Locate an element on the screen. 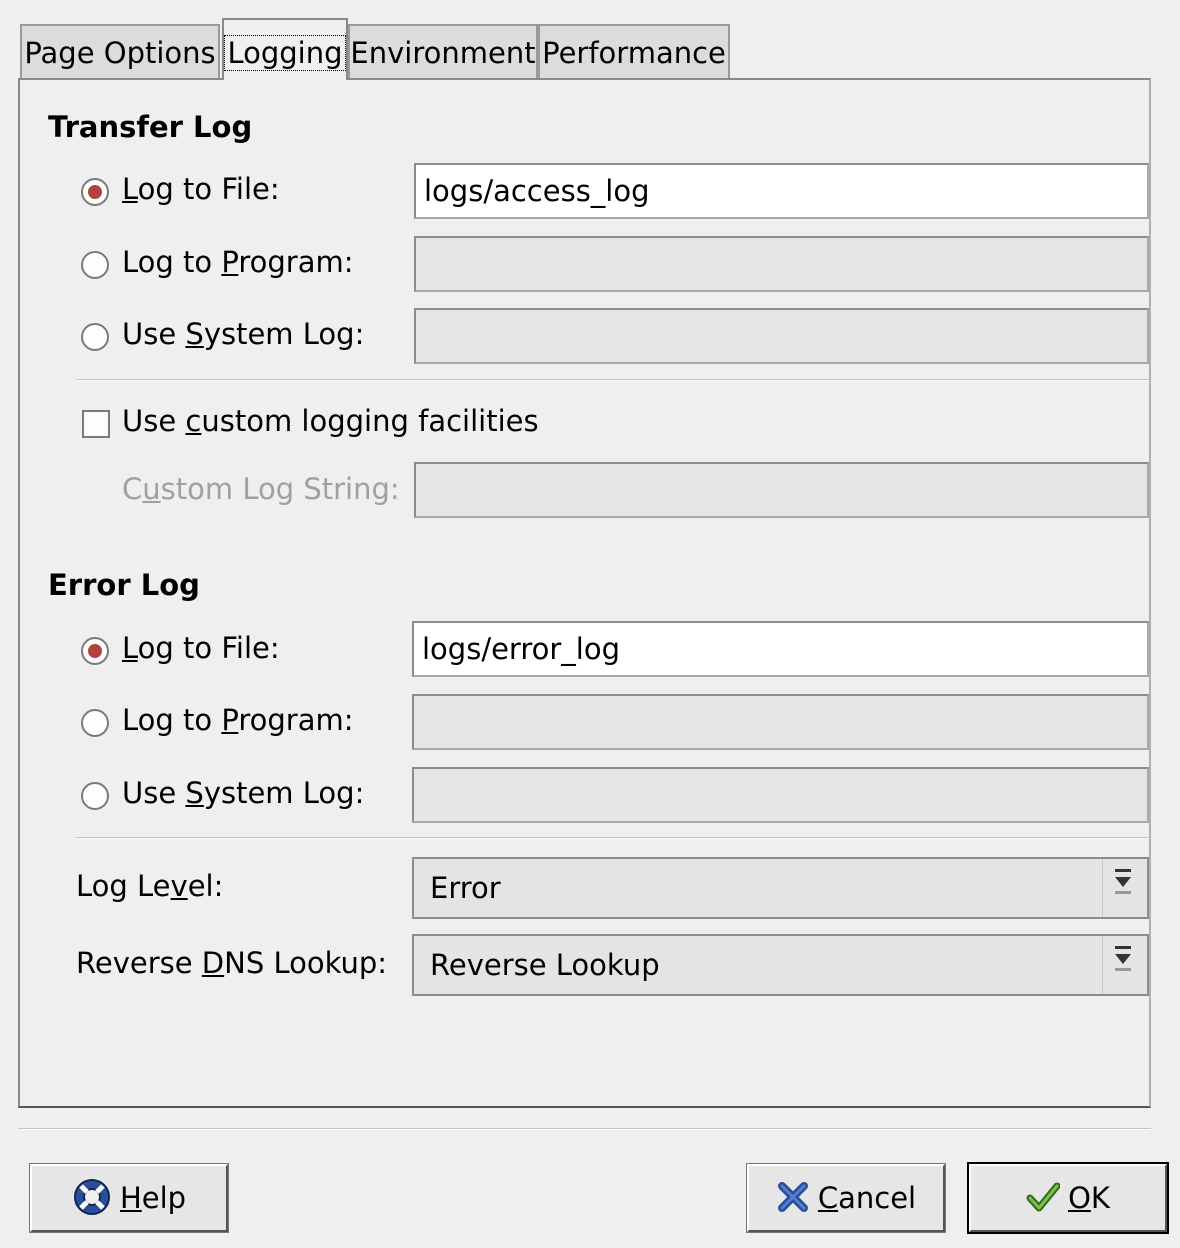 Image resolution: width=1180 pixels, height=1248 pixels. ok-check-icon is located at coordinates (1043, 1197).